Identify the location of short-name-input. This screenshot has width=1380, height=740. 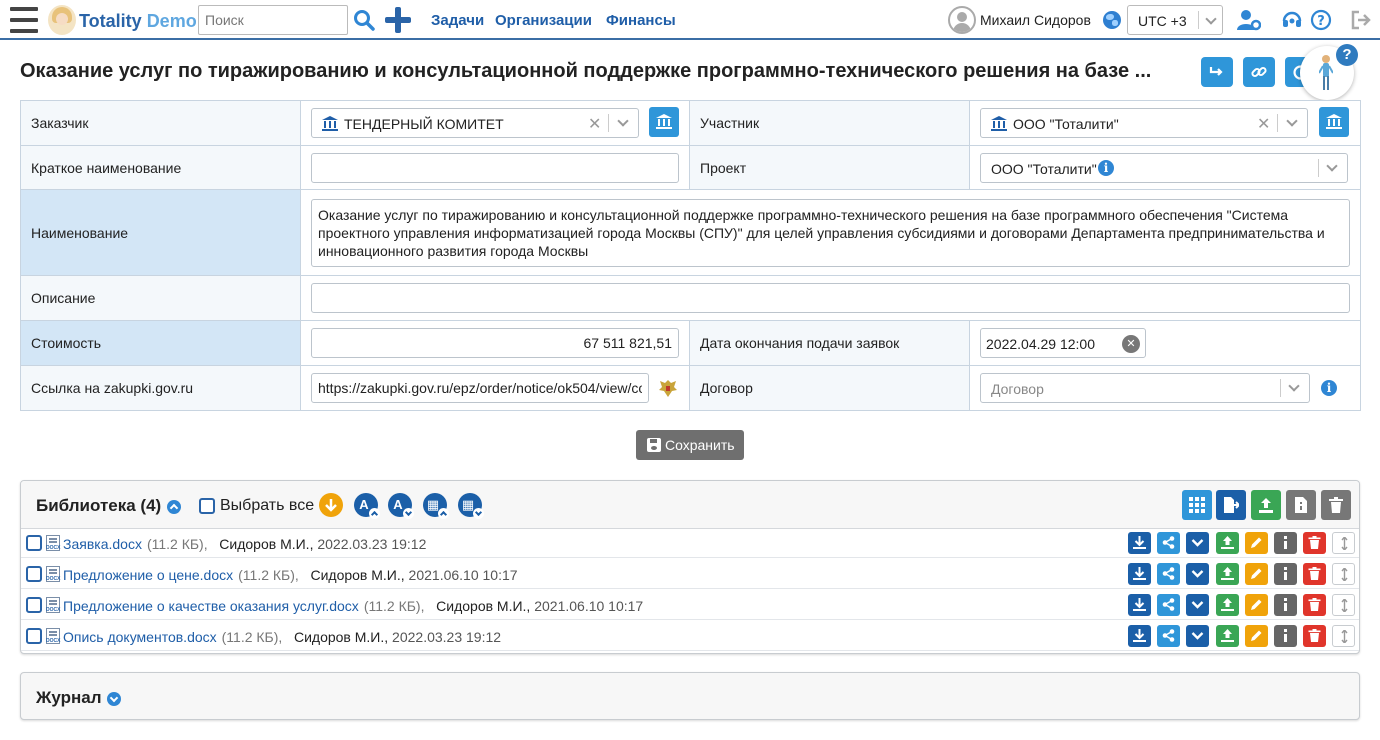
(495, 167).